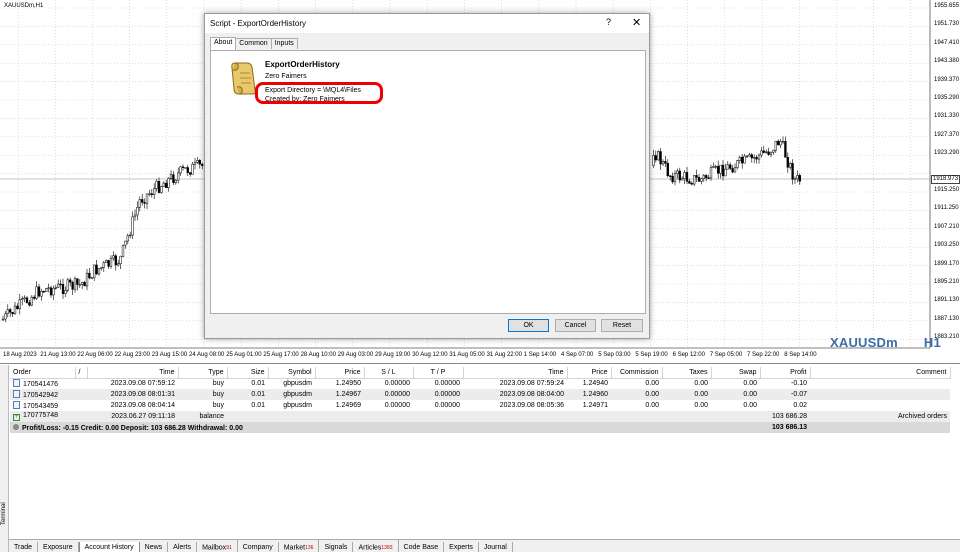  I want to click on col-symbol: Symbol, so click(292, 373).